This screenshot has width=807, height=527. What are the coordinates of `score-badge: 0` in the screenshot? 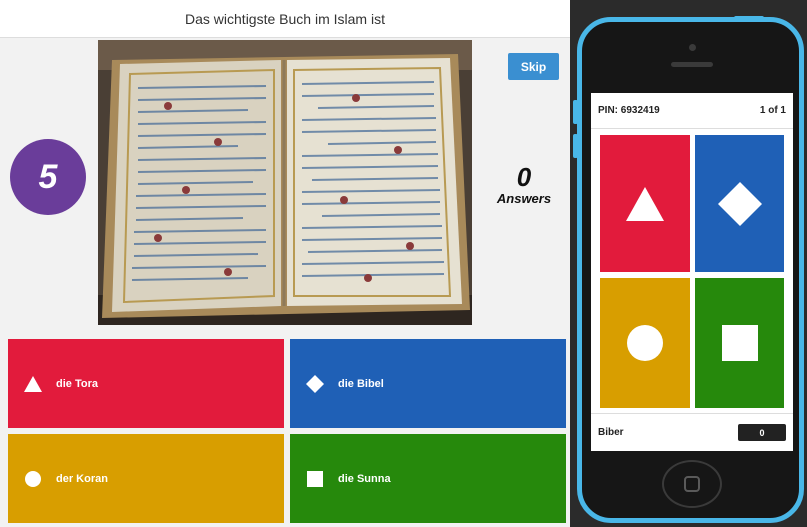 It's located at (762, 432).